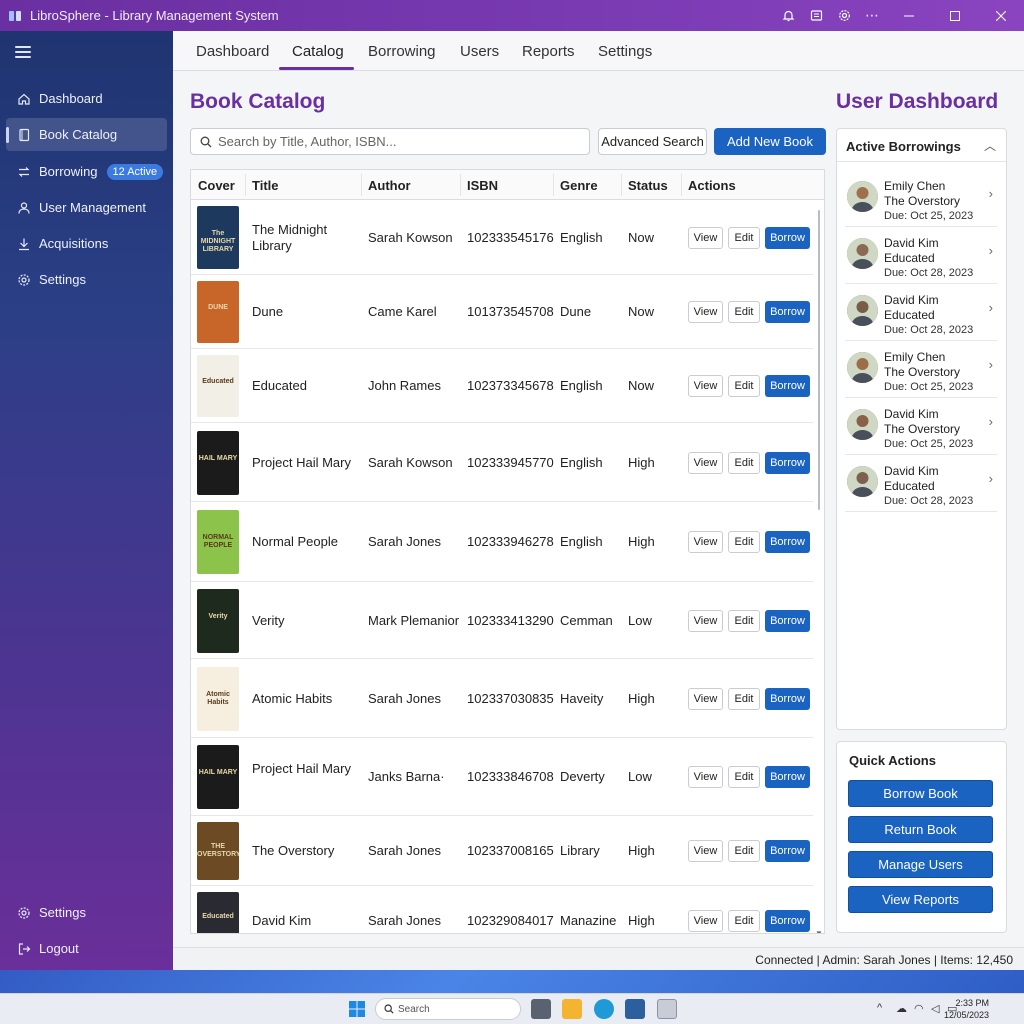 This screenshot has width=1024, height=1024. Describe the element at coordinates (86, 912) in the screenshot. I see `sidebar-bottom-settings: Settings` at that location.